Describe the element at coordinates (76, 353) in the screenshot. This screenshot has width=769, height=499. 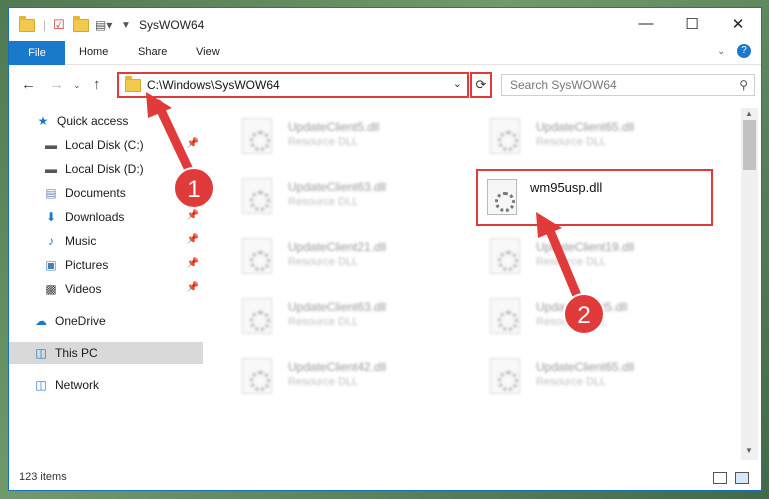
I see `sidebar-item-label: This PC` at that location.